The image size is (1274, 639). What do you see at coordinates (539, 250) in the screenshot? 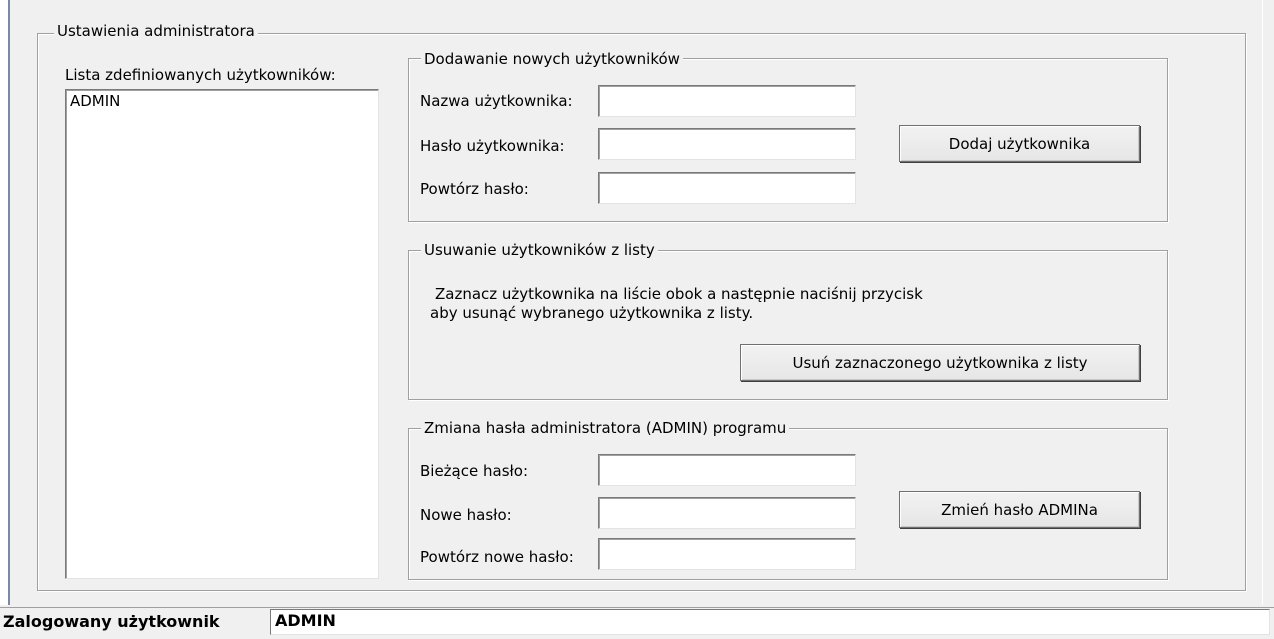
I see `remove-user-group-title: Usuwanie użytkowników z listy` at bounding box center [539, 250].